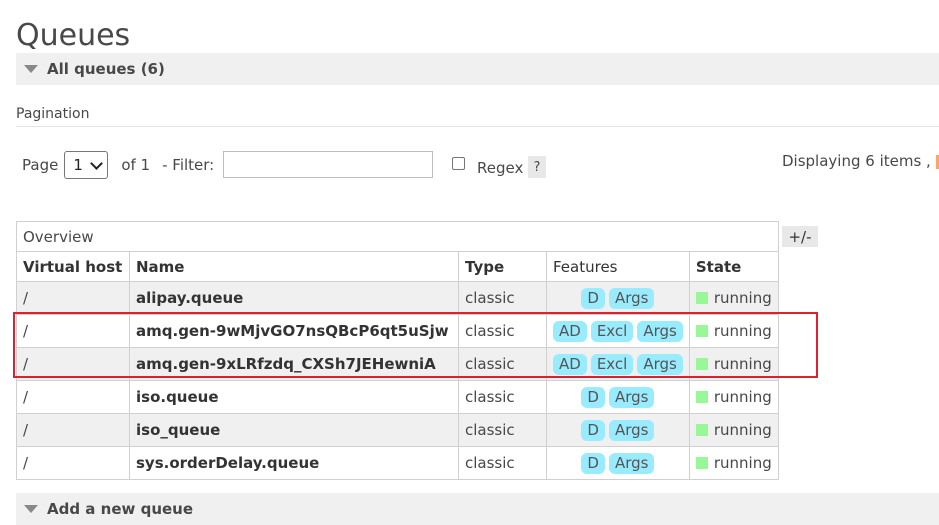  I want to click on regex-label: Regex, so click(500, 168).